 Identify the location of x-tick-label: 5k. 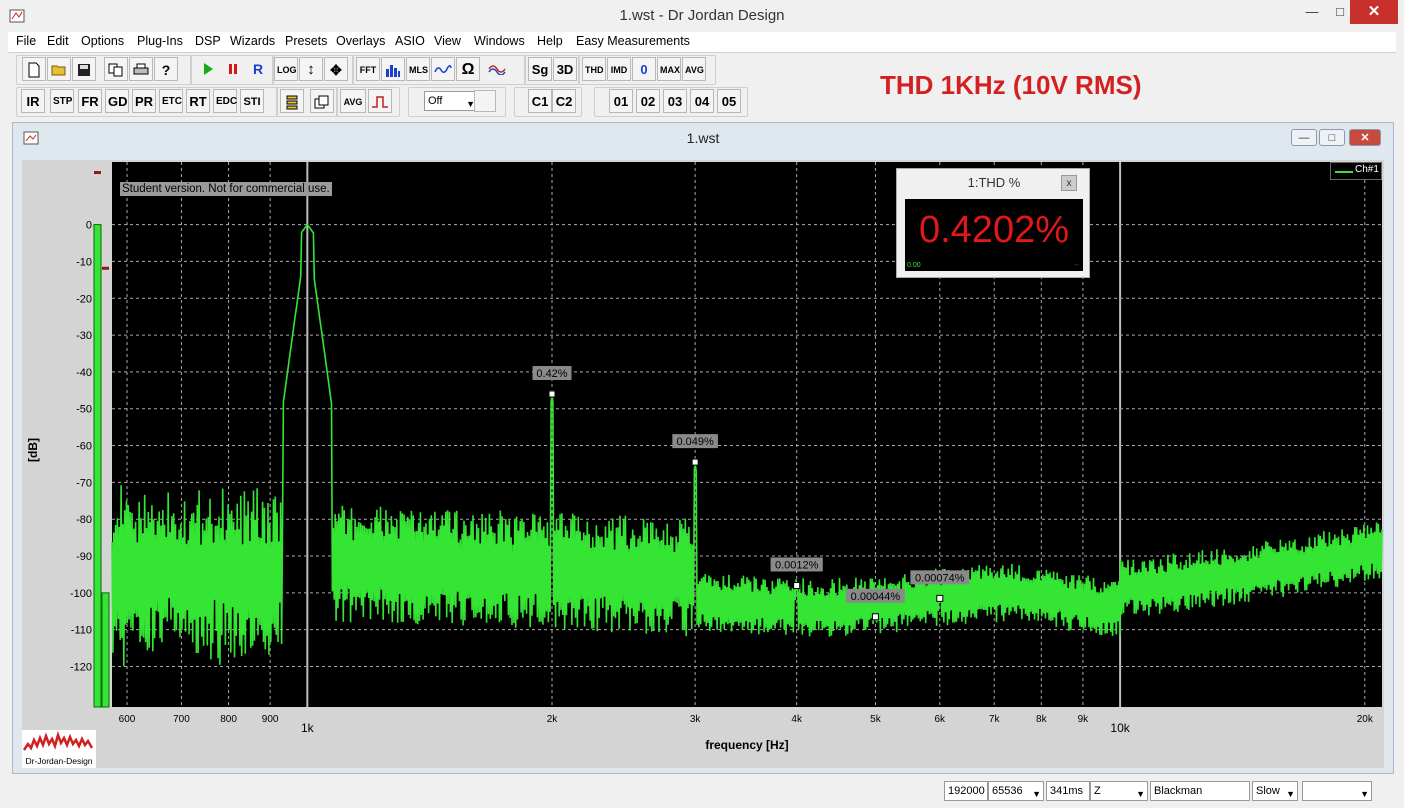
(876, 719).